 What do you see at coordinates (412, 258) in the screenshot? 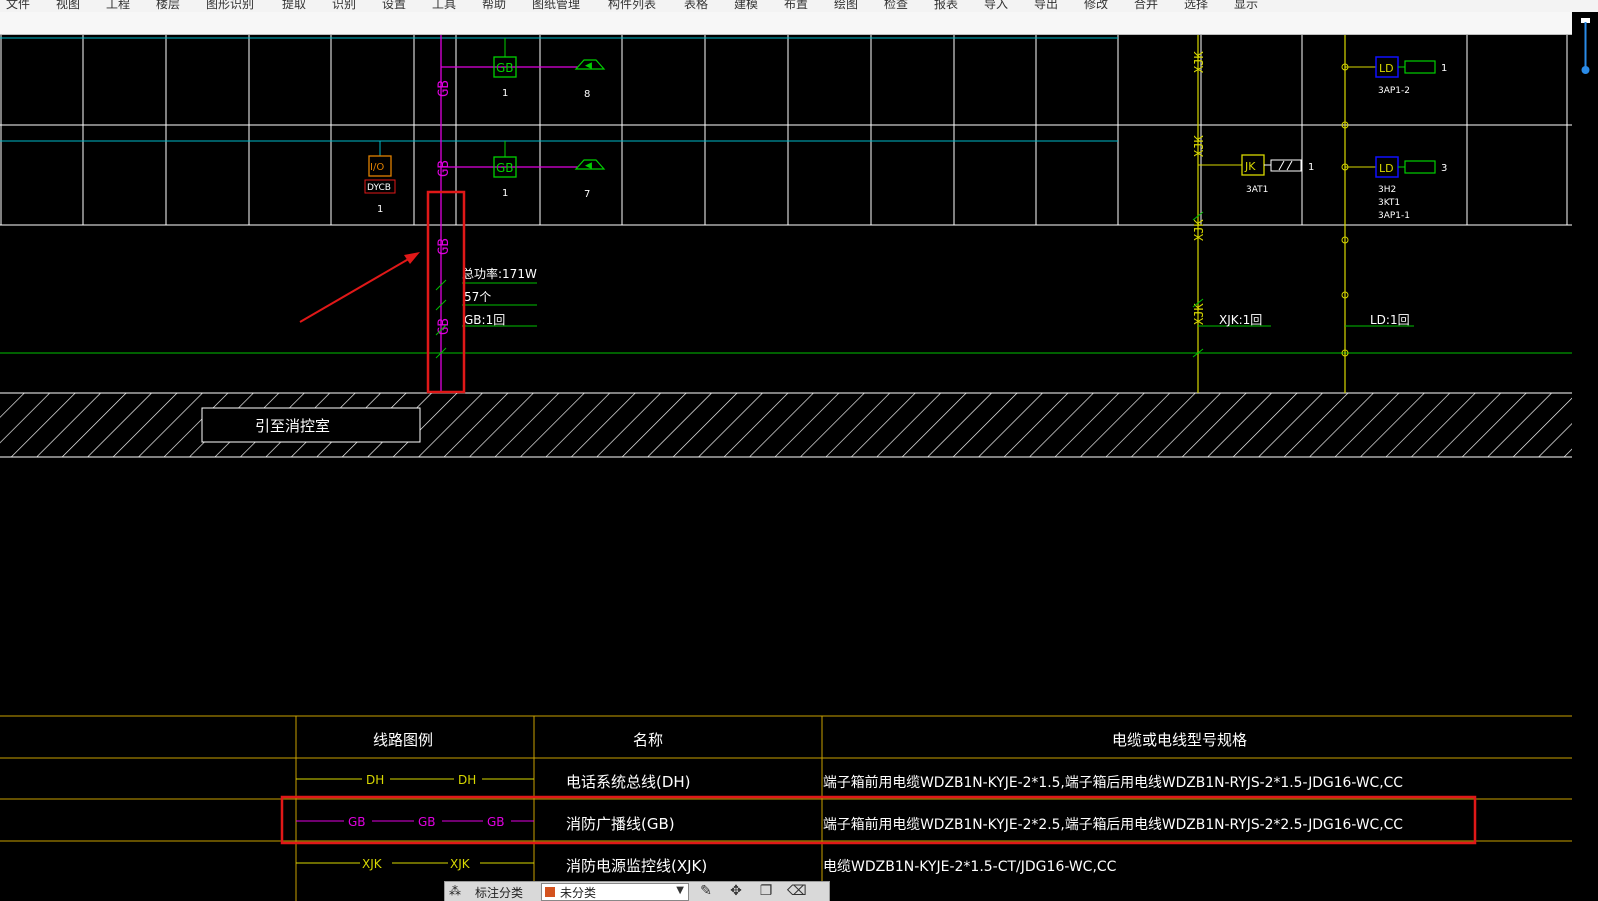
I see `red-arrow-head` at bounding box center [412, 258].